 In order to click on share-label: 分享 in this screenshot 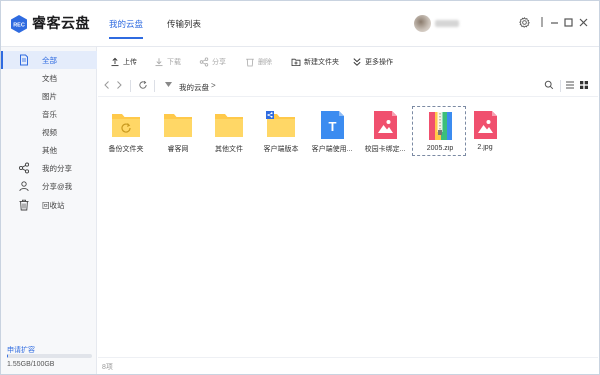, I will do `click(219, 62)`.